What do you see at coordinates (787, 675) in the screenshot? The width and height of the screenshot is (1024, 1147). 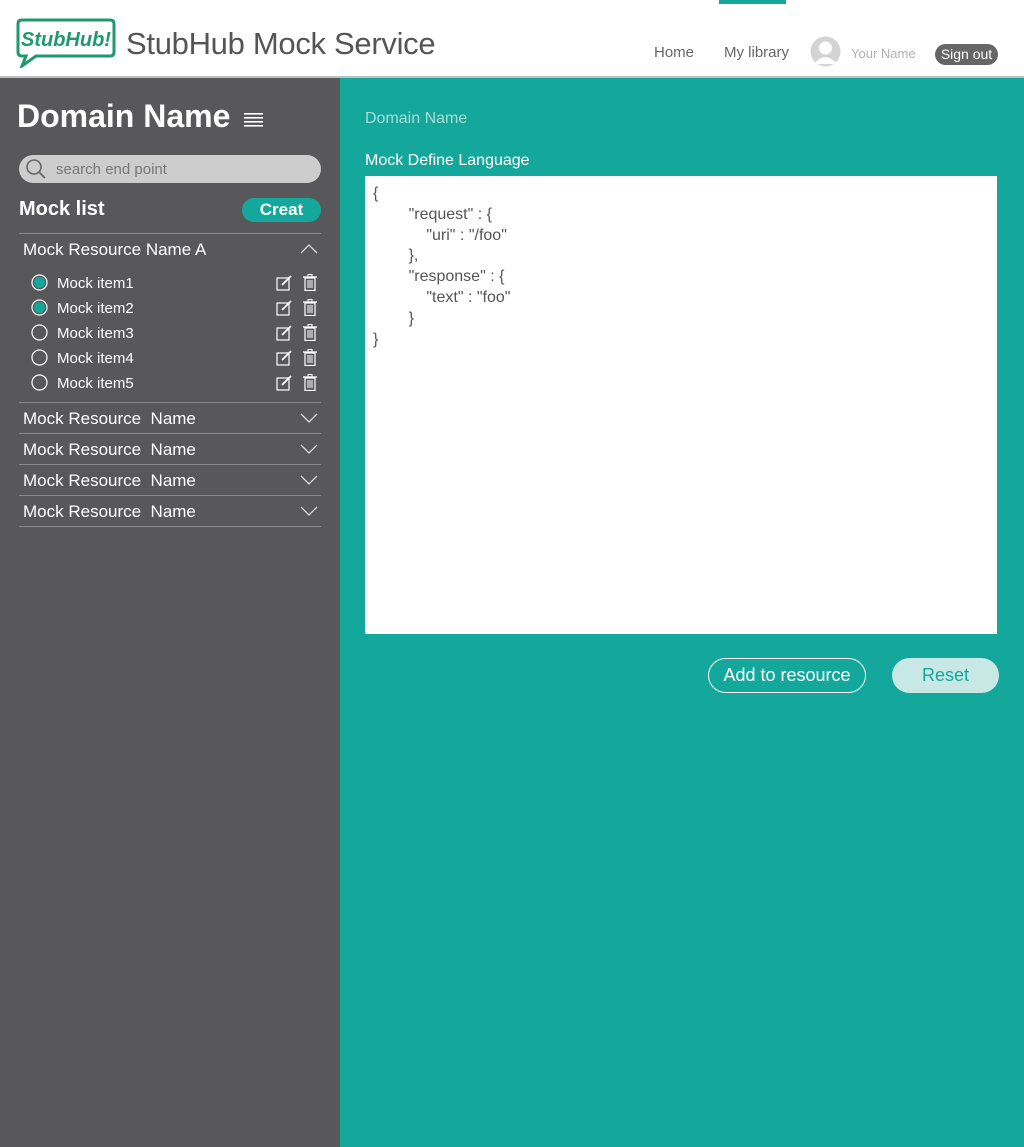 I see `add-to-resource-button: Add to resource` at bounding box center [787, 675].